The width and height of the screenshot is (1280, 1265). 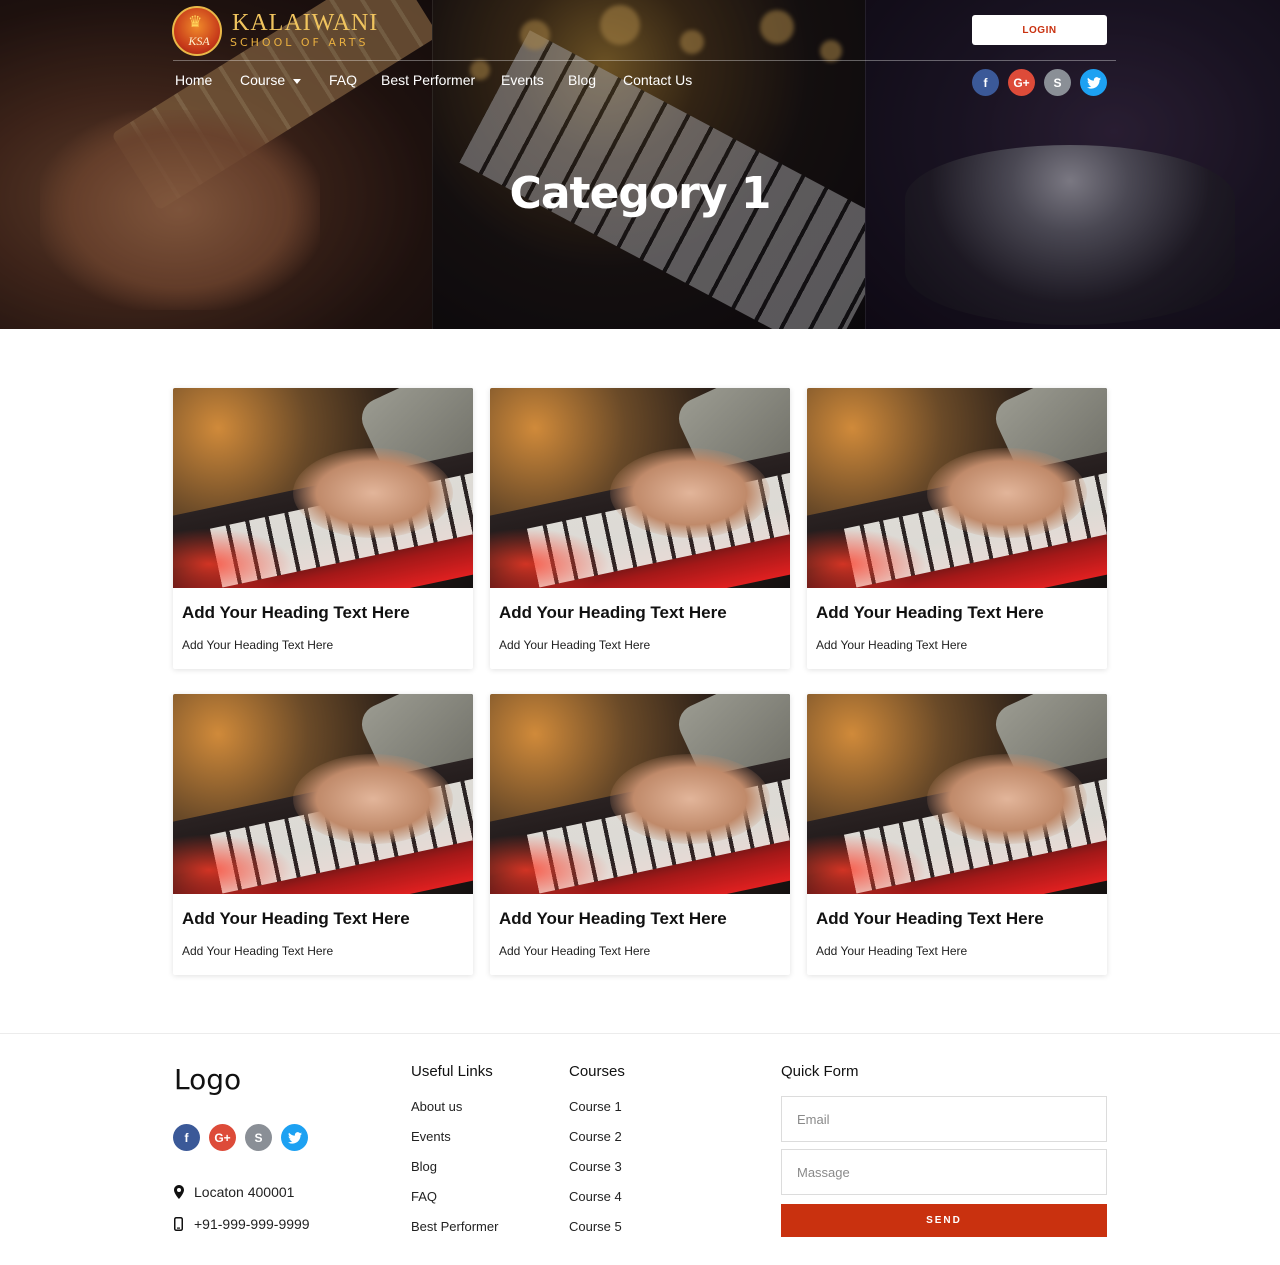 I want to click on site-logo: ♛ KSA KALAIWANI SCHOOL OF ARTS, so click(x=279, y=30).